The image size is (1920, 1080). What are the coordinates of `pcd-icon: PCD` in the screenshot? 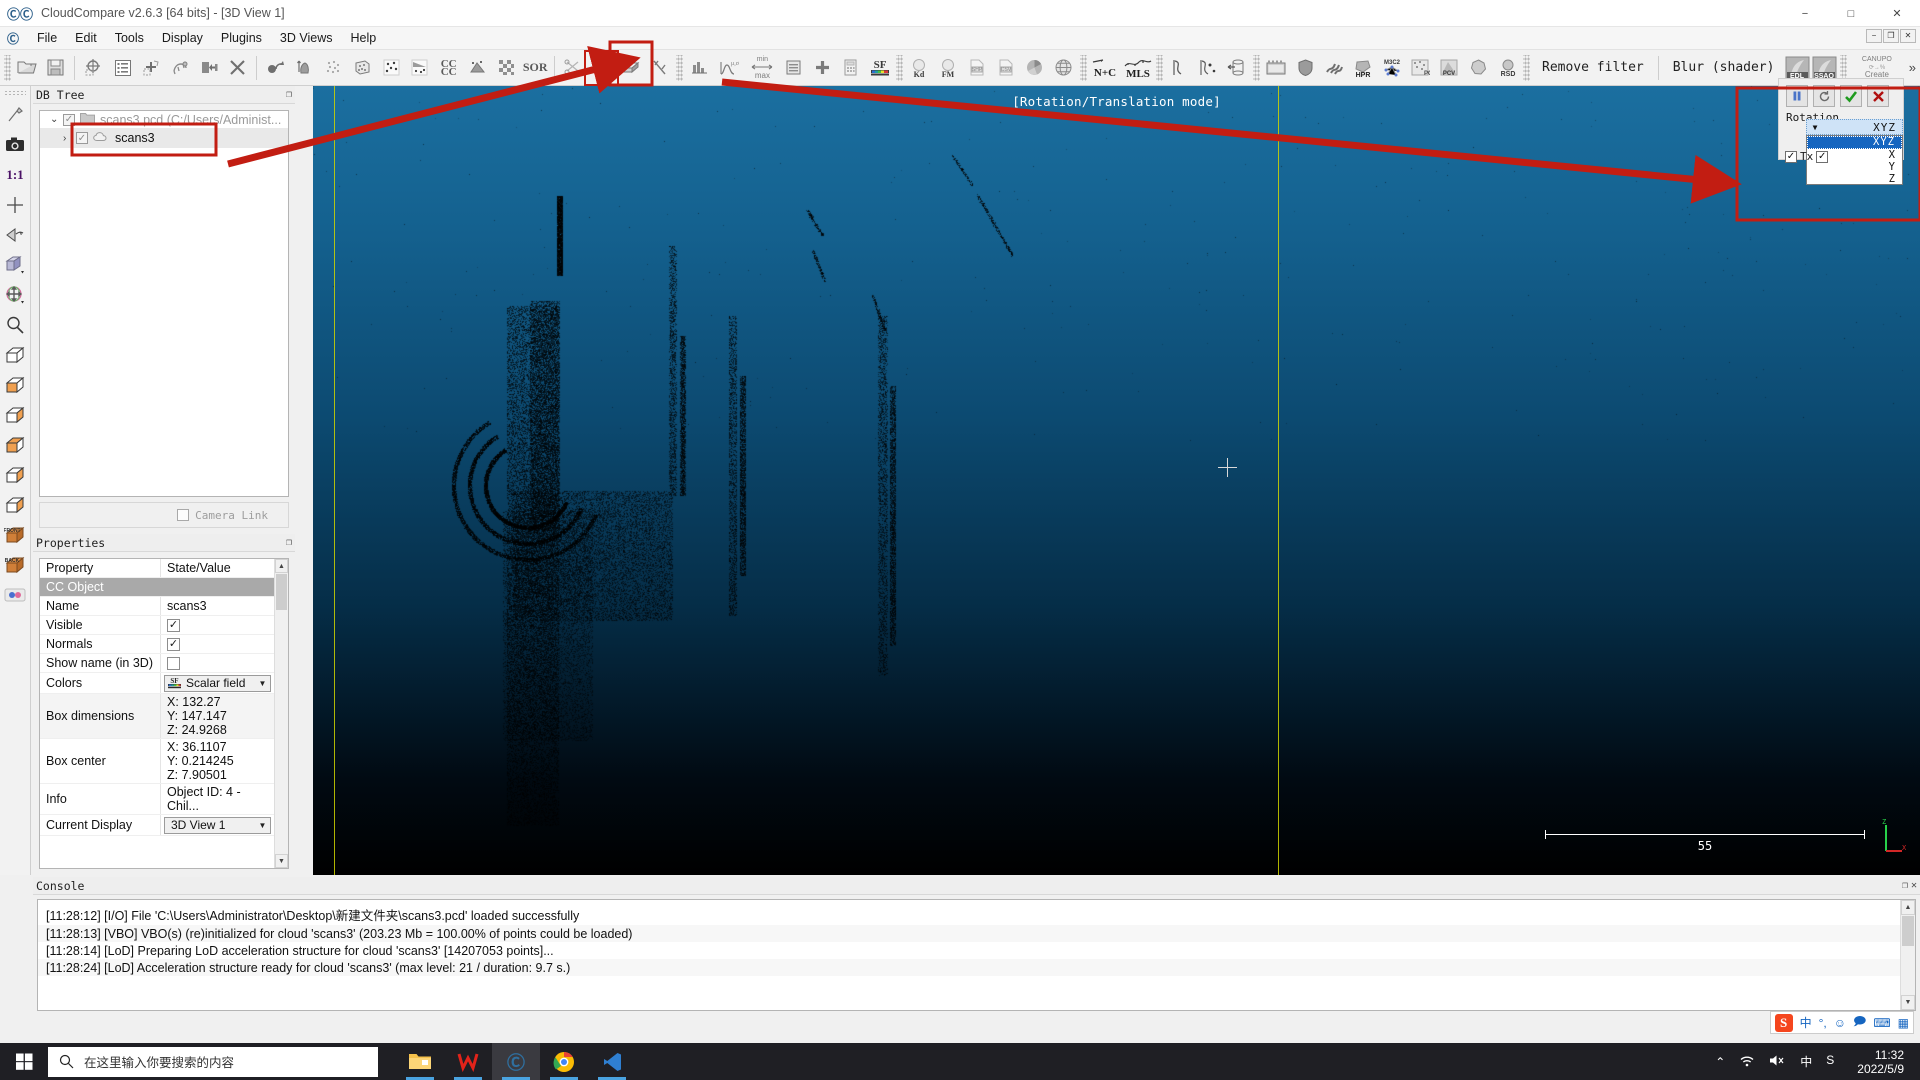 It's located at (1420, 68).